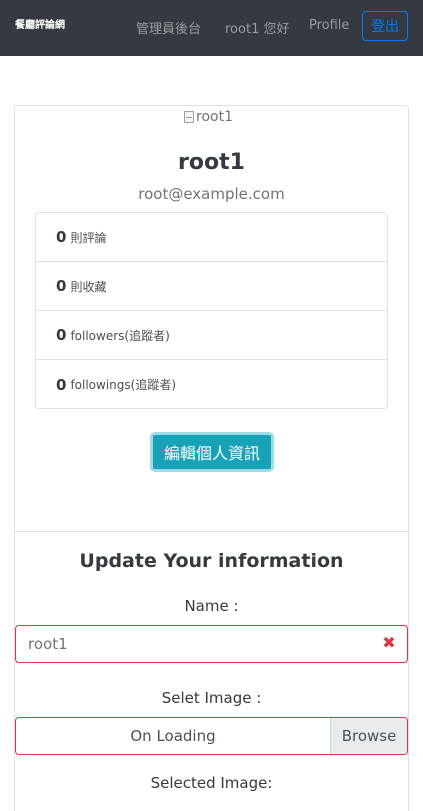 This screenshot has height=811, width=423. Describe the element at coordinates (211, 286) in the screenshot. I see `stat-favorites: 0 則收藏` at that location.